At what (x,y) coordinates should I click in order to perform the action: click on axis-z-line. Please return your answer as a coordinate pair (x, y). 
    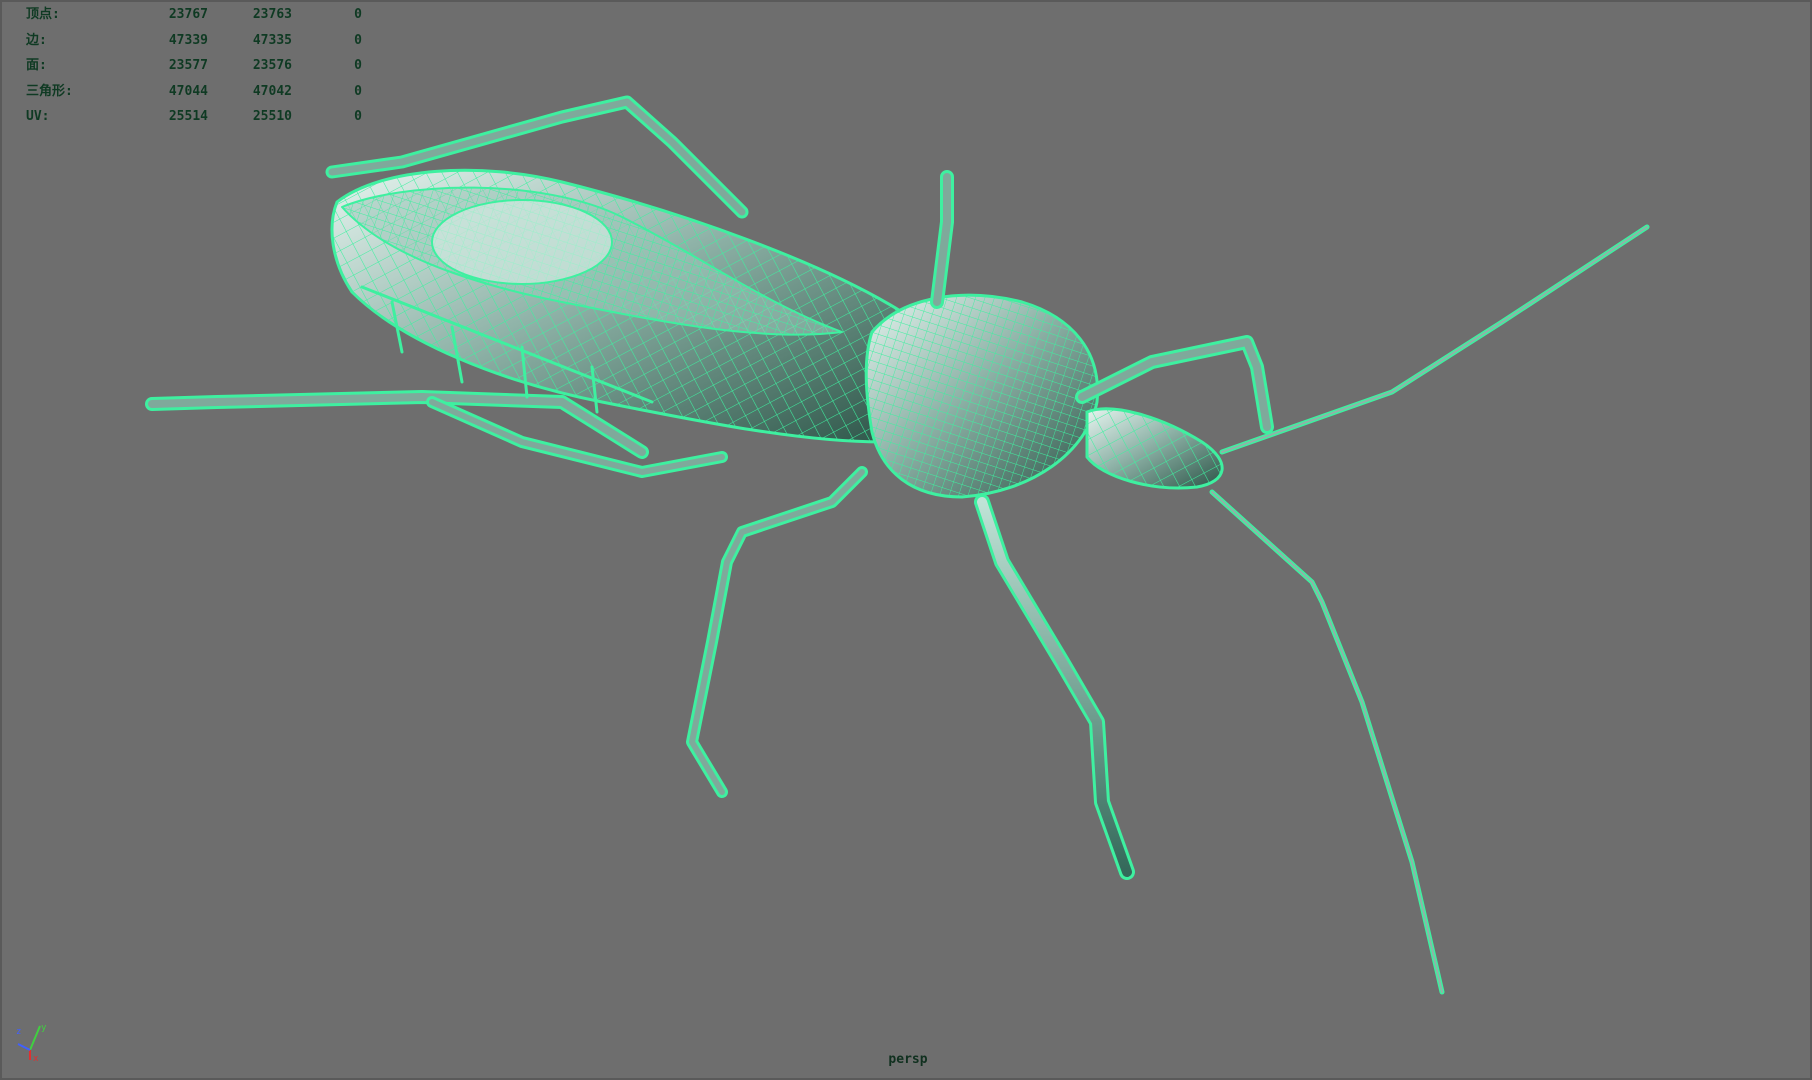
    Looking at the image, I should click on (24, 1047).